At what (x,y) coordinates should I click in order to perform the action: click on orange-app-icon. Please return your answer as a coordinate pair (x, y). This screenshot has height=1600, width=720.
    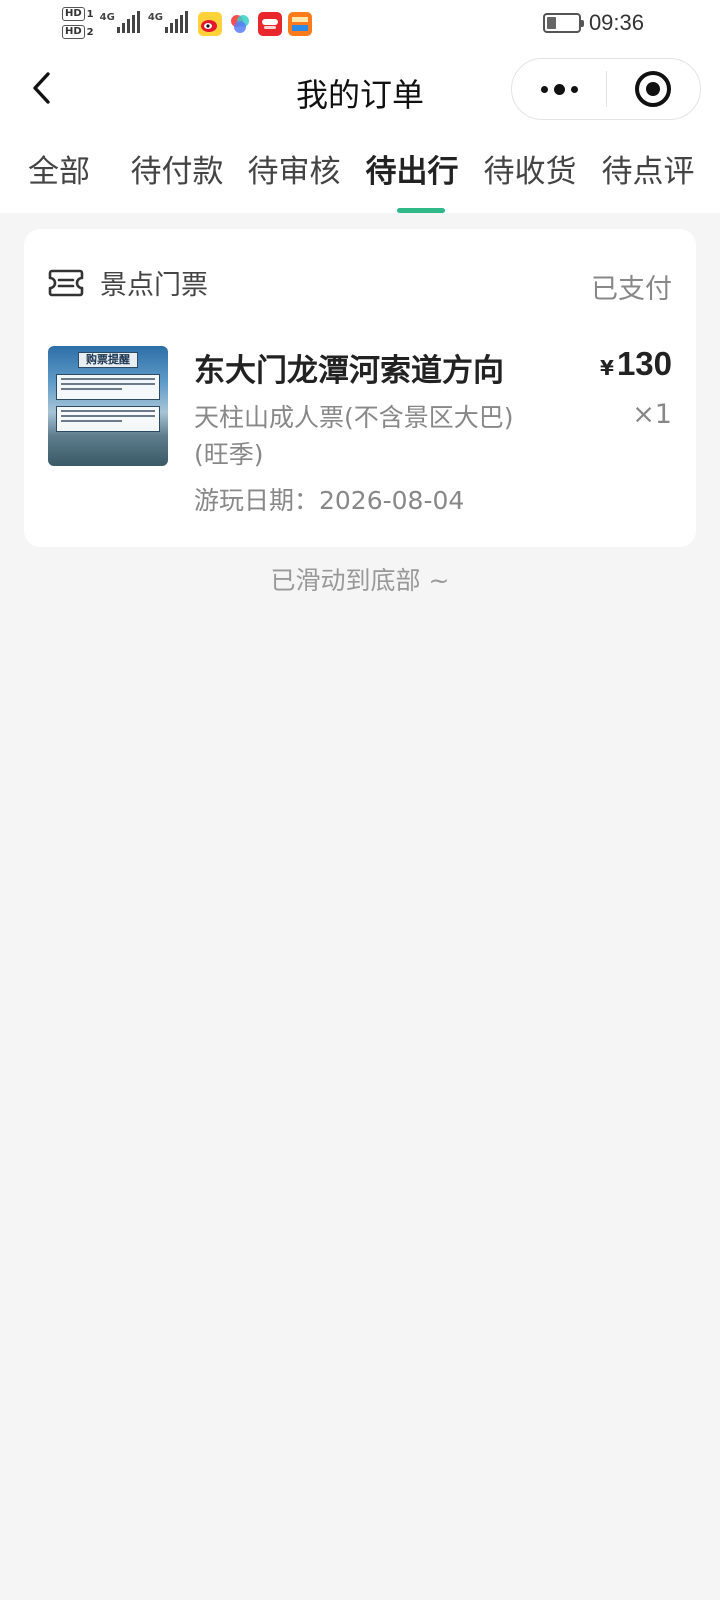
    Looking at the image, I should click on (299, 24).